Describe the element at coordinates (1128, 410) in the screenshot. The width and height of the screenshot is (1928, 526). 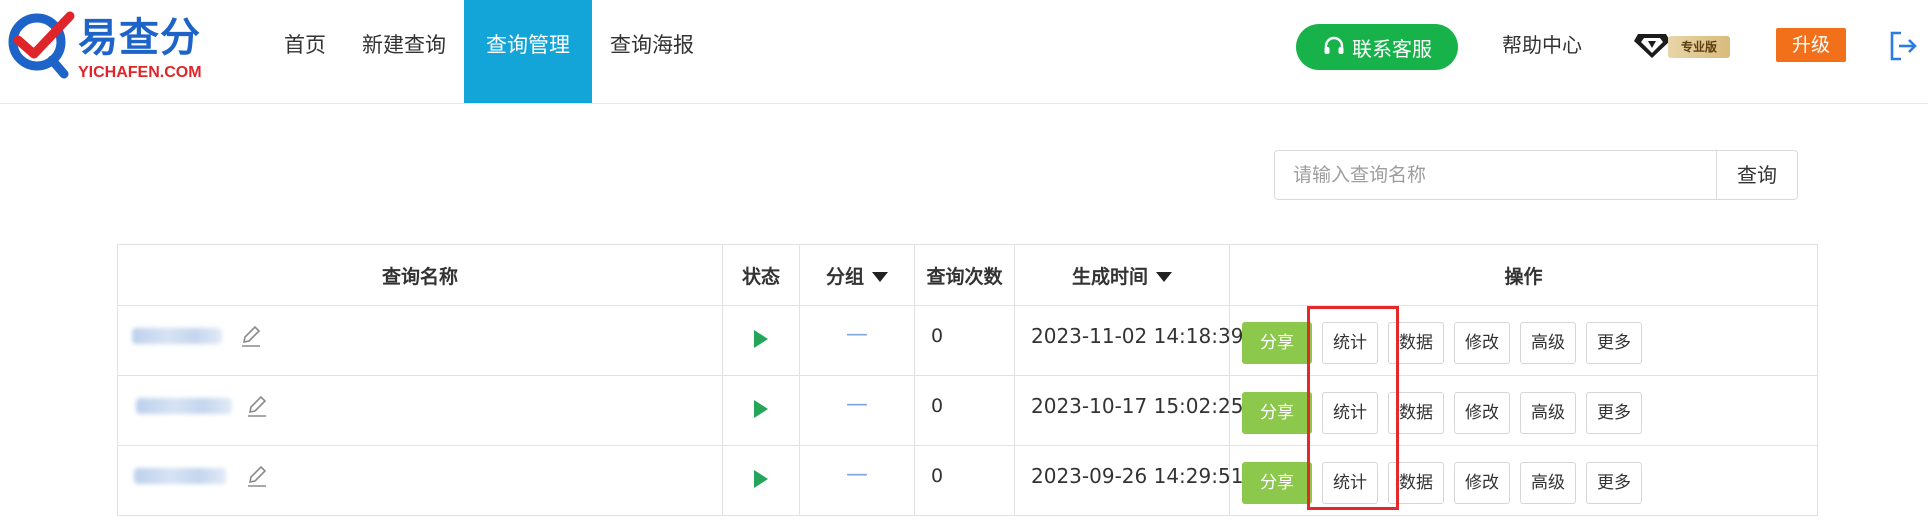
I see `created-time: 2023-10-17 15:02:25` at that location.